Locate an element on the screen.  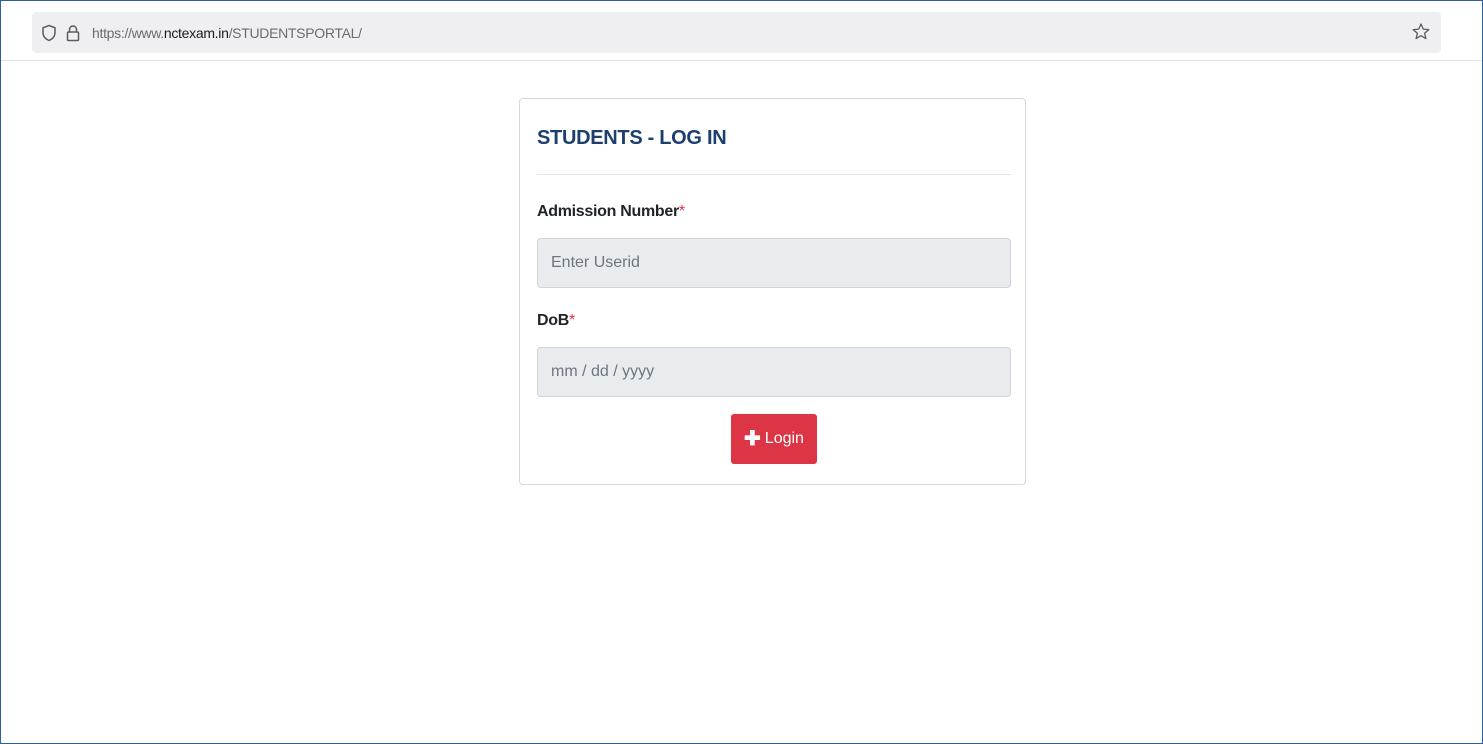
admission-number-label: Admission Number* is located at coordinates (611, 212).